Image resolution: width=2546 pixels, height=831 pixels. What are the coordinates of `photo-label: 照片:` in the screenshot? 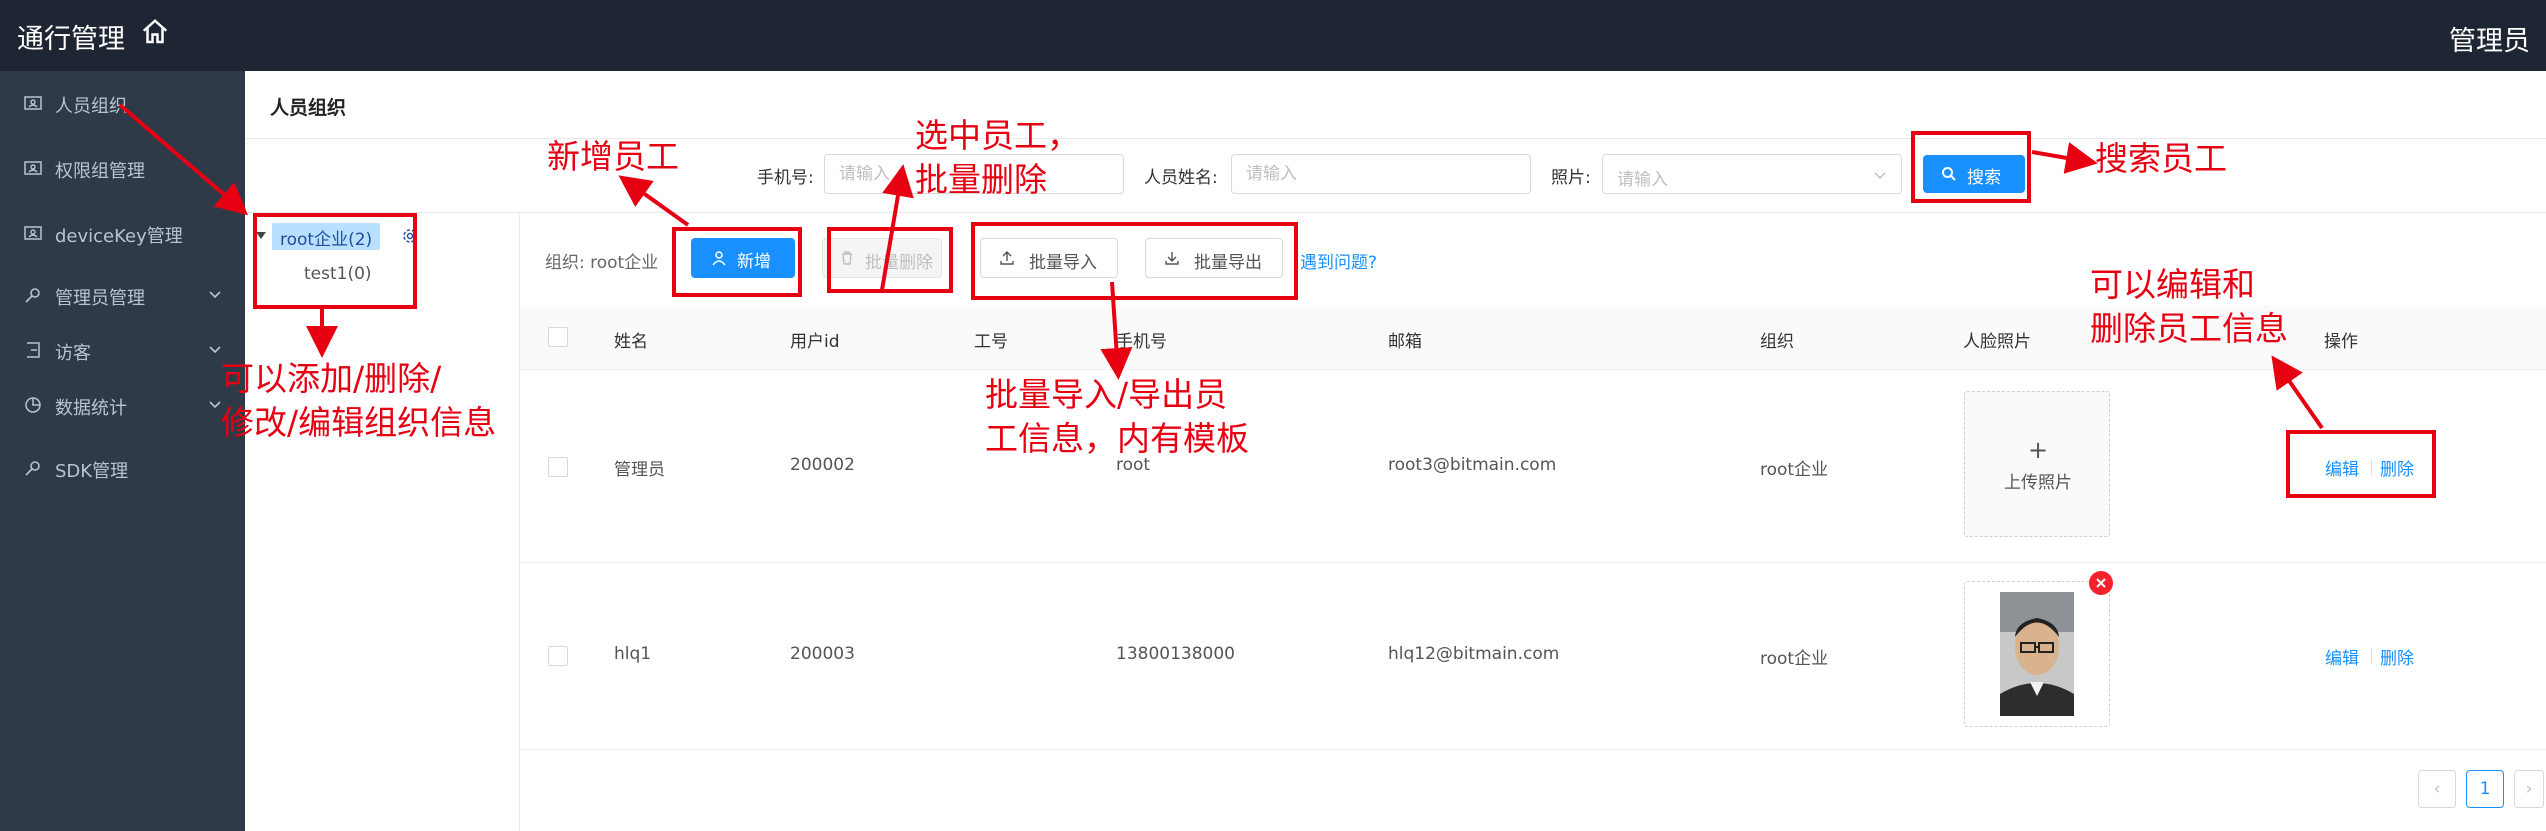 It's located at (1571, 178).